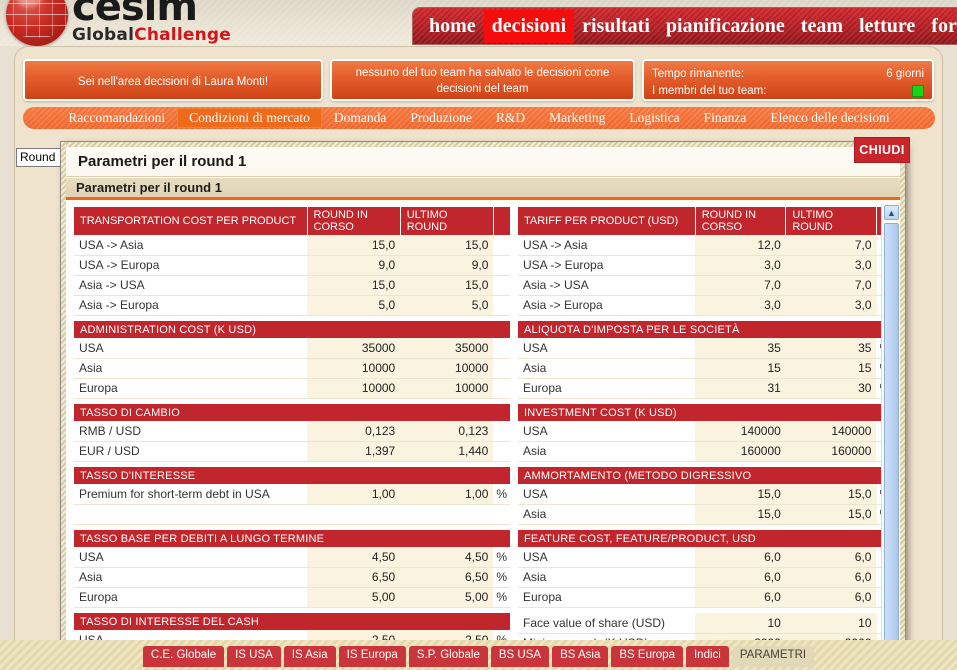 The height and width of the screenshot is (670, 957). What do you see at coordinates (483, 162) in the screenshot?
I see `modal-title-bar: Parametri per il round 1` at bounding box center [483, 162].